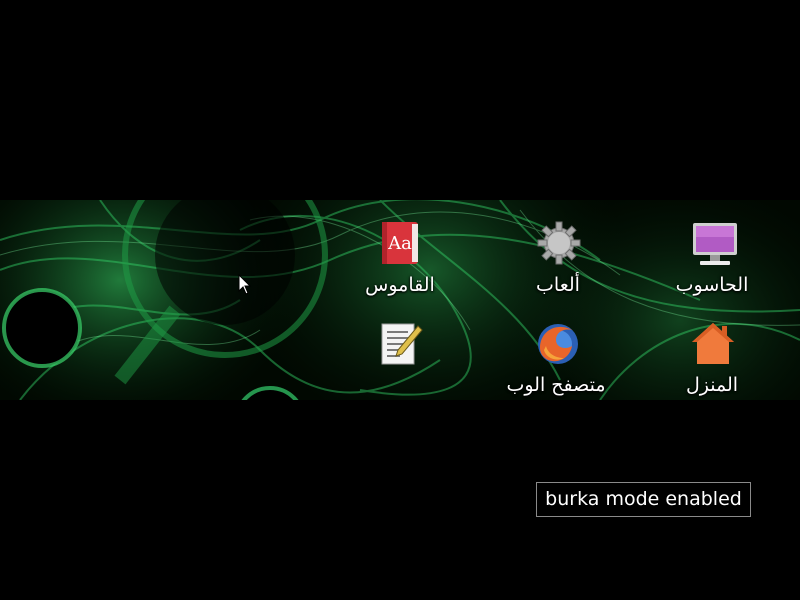  Describe the element at coordinates (713, 343) in the screenshot. I see `home-folder-icon` at that location.